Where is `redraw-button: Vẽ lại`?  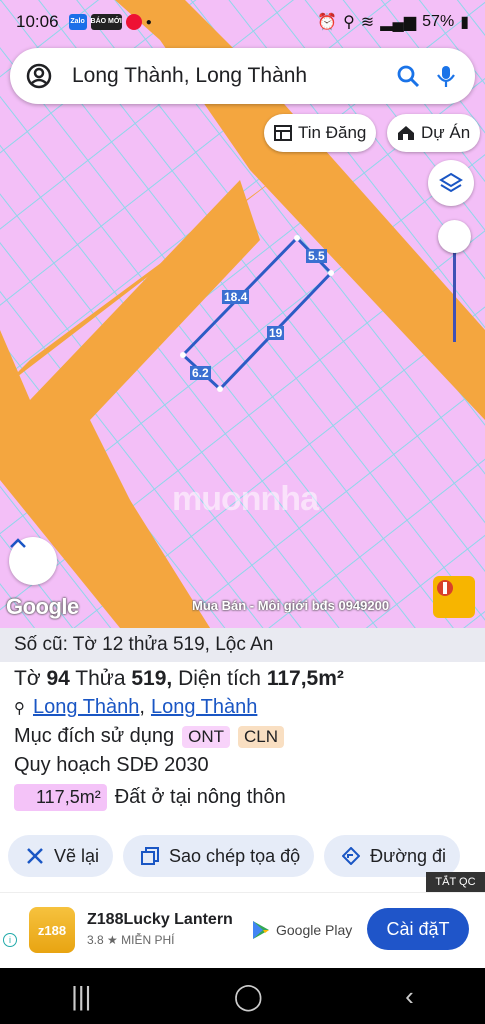 redraw-button: Vẽ lại is located at coordinates (61, 856).